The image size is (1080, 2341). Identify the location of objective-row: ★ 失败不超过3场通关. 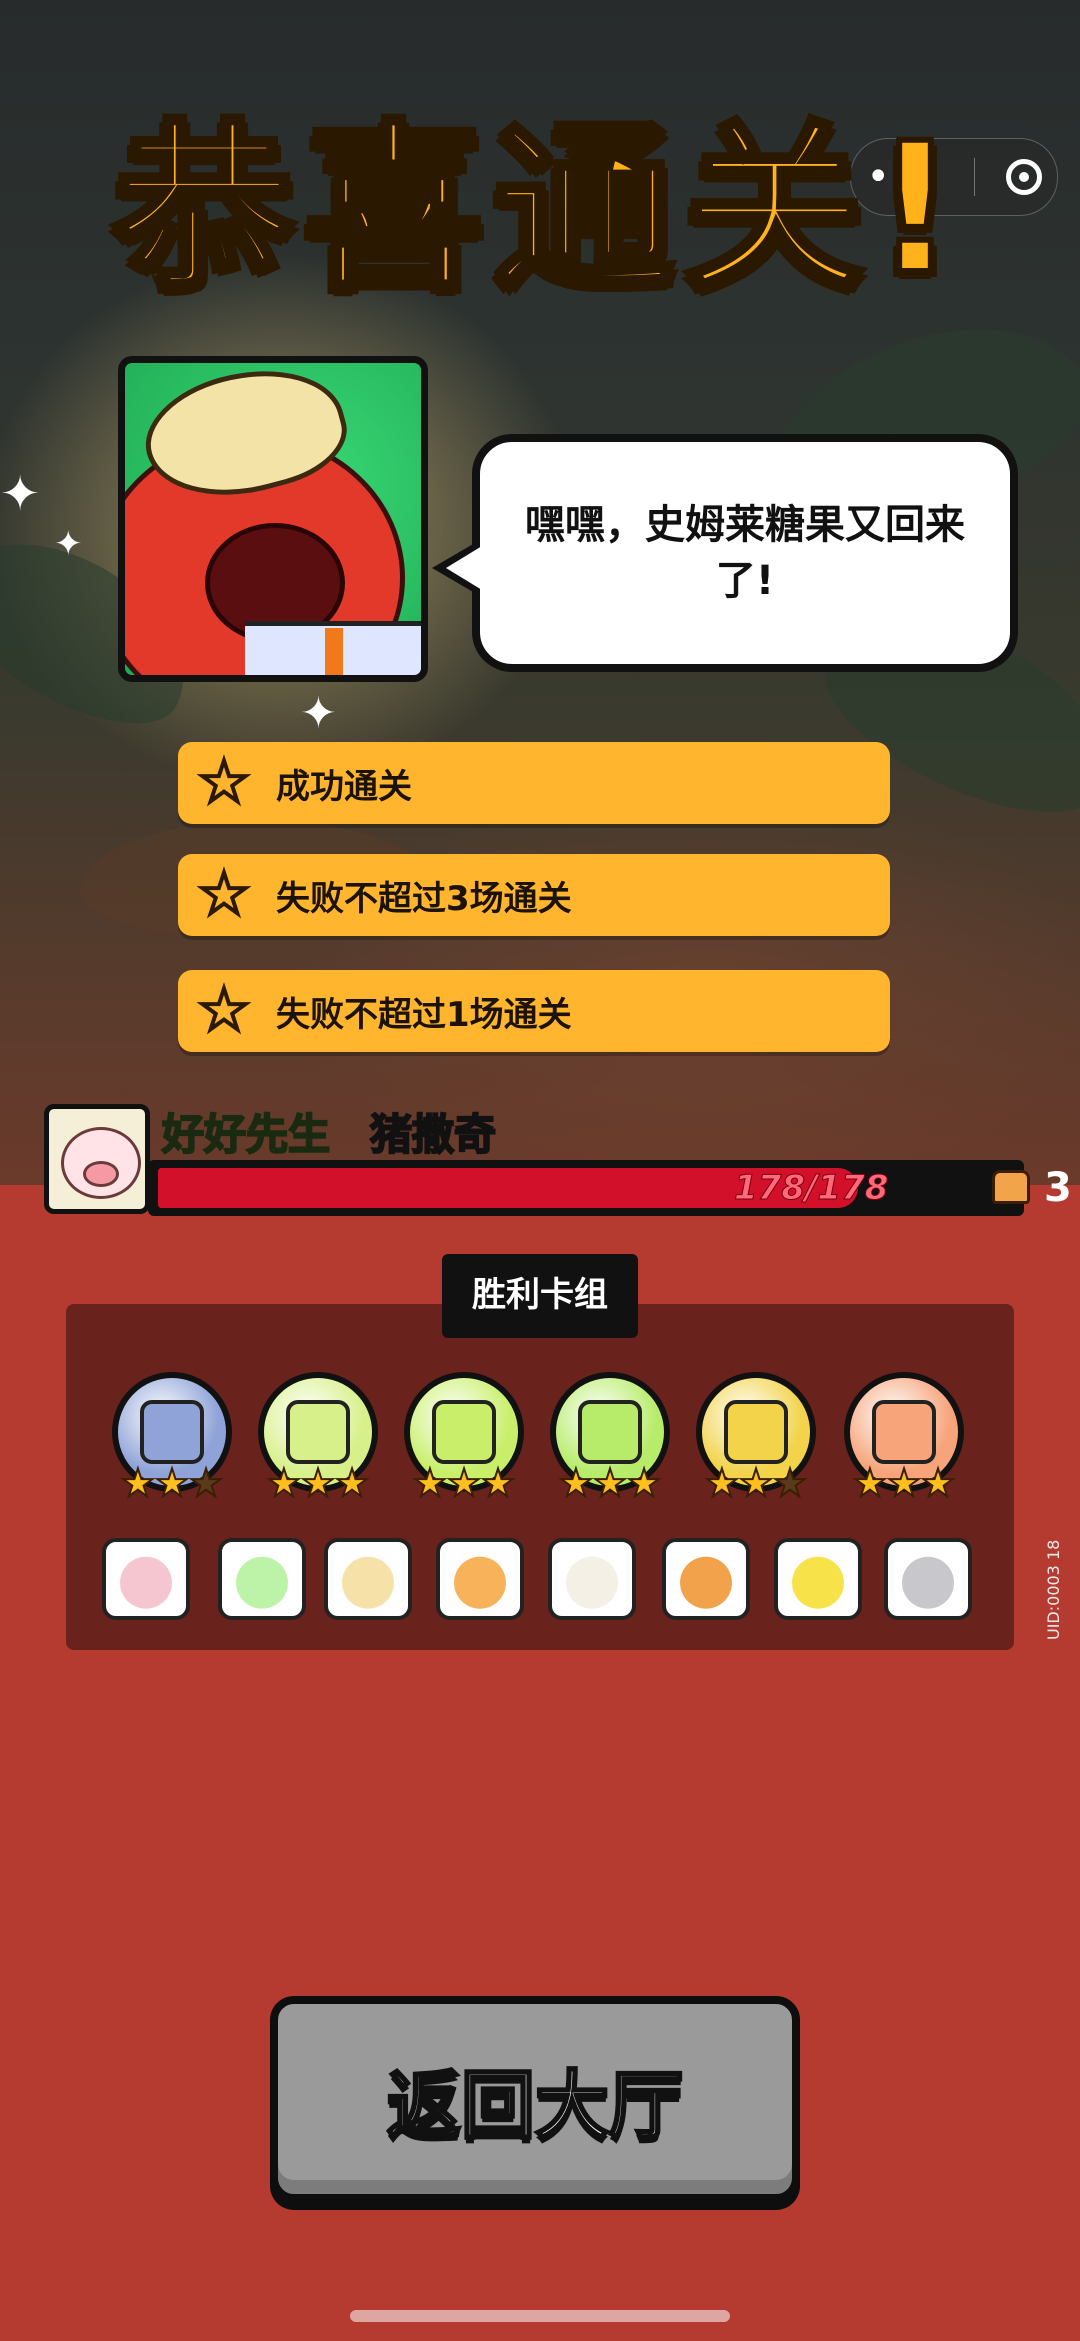
(534, 895).